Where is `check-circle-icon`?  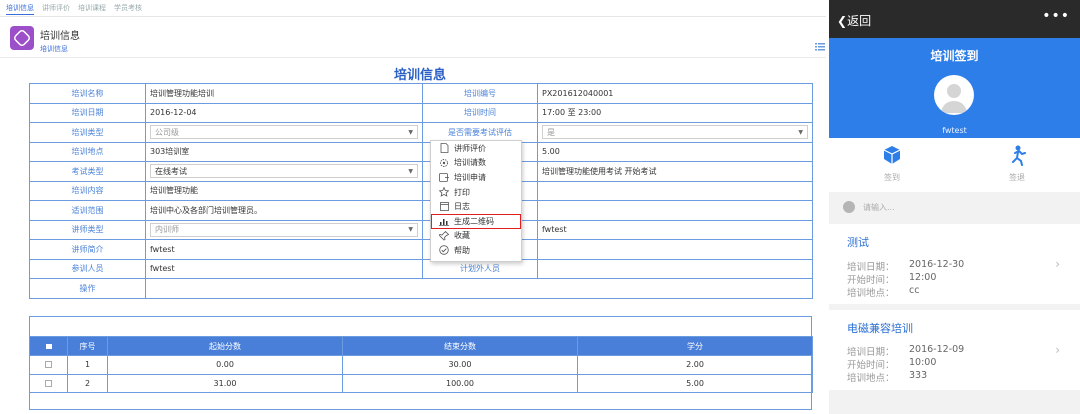
check-circle-icon is located at coordinates (444, 250).